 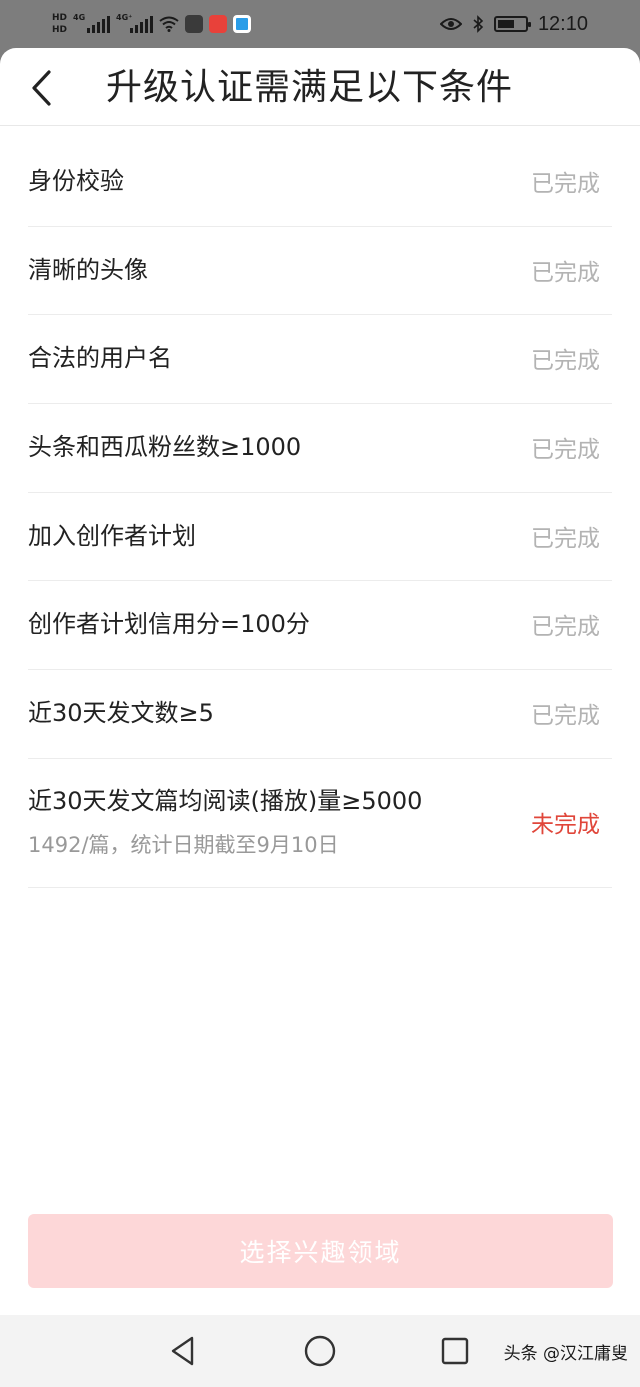 I want to click on nav-home-icon, so click(x=320, y=1351).